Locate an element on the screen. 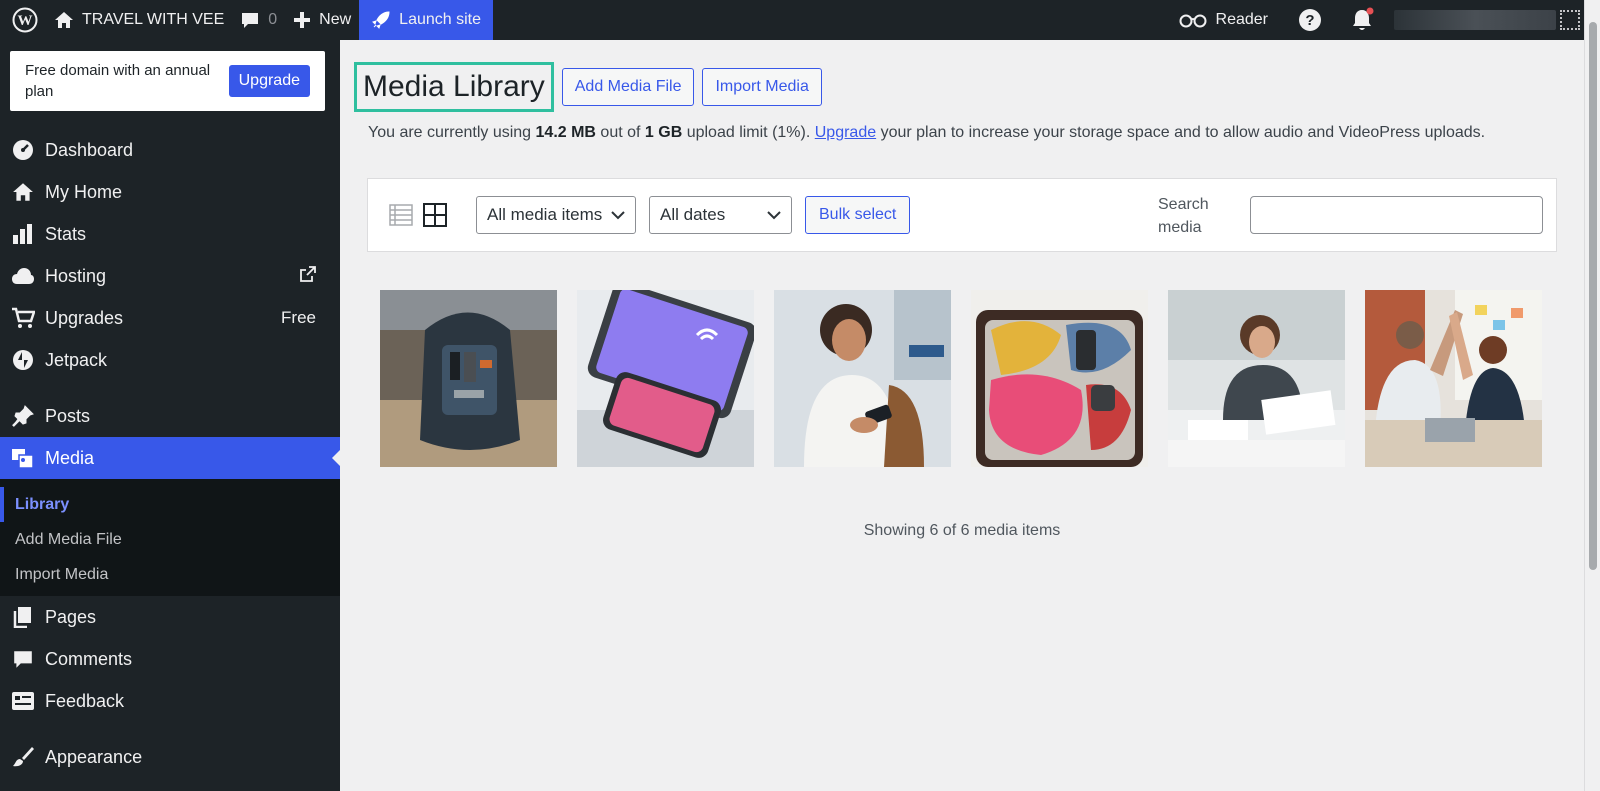 The image size is (1600, 791). sidebar-item-label: Upgrades is located at coordinates (84, 317).